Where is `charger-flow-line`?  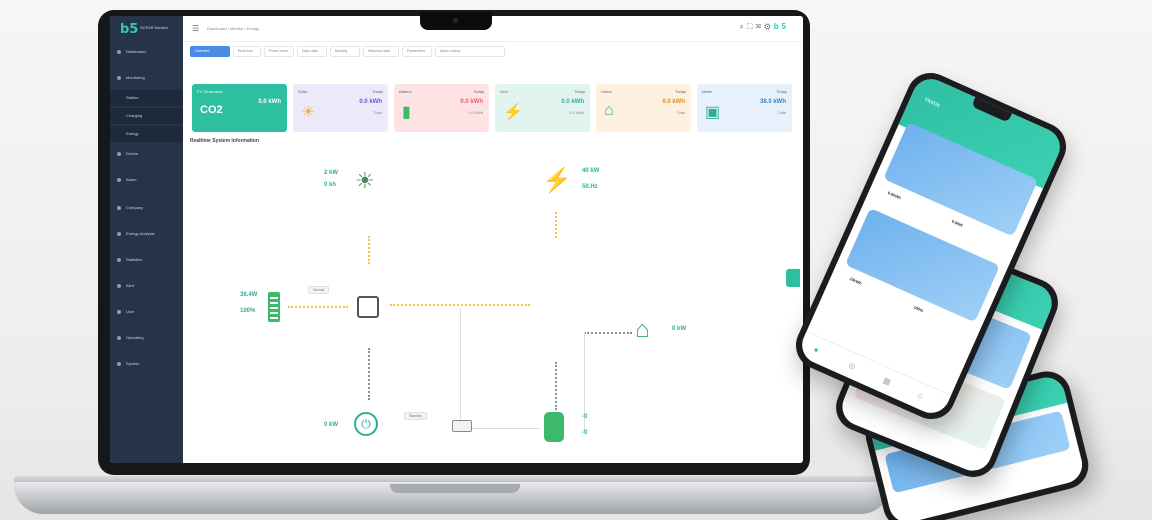
charger-flow-line is located at coordinates (556, 386).